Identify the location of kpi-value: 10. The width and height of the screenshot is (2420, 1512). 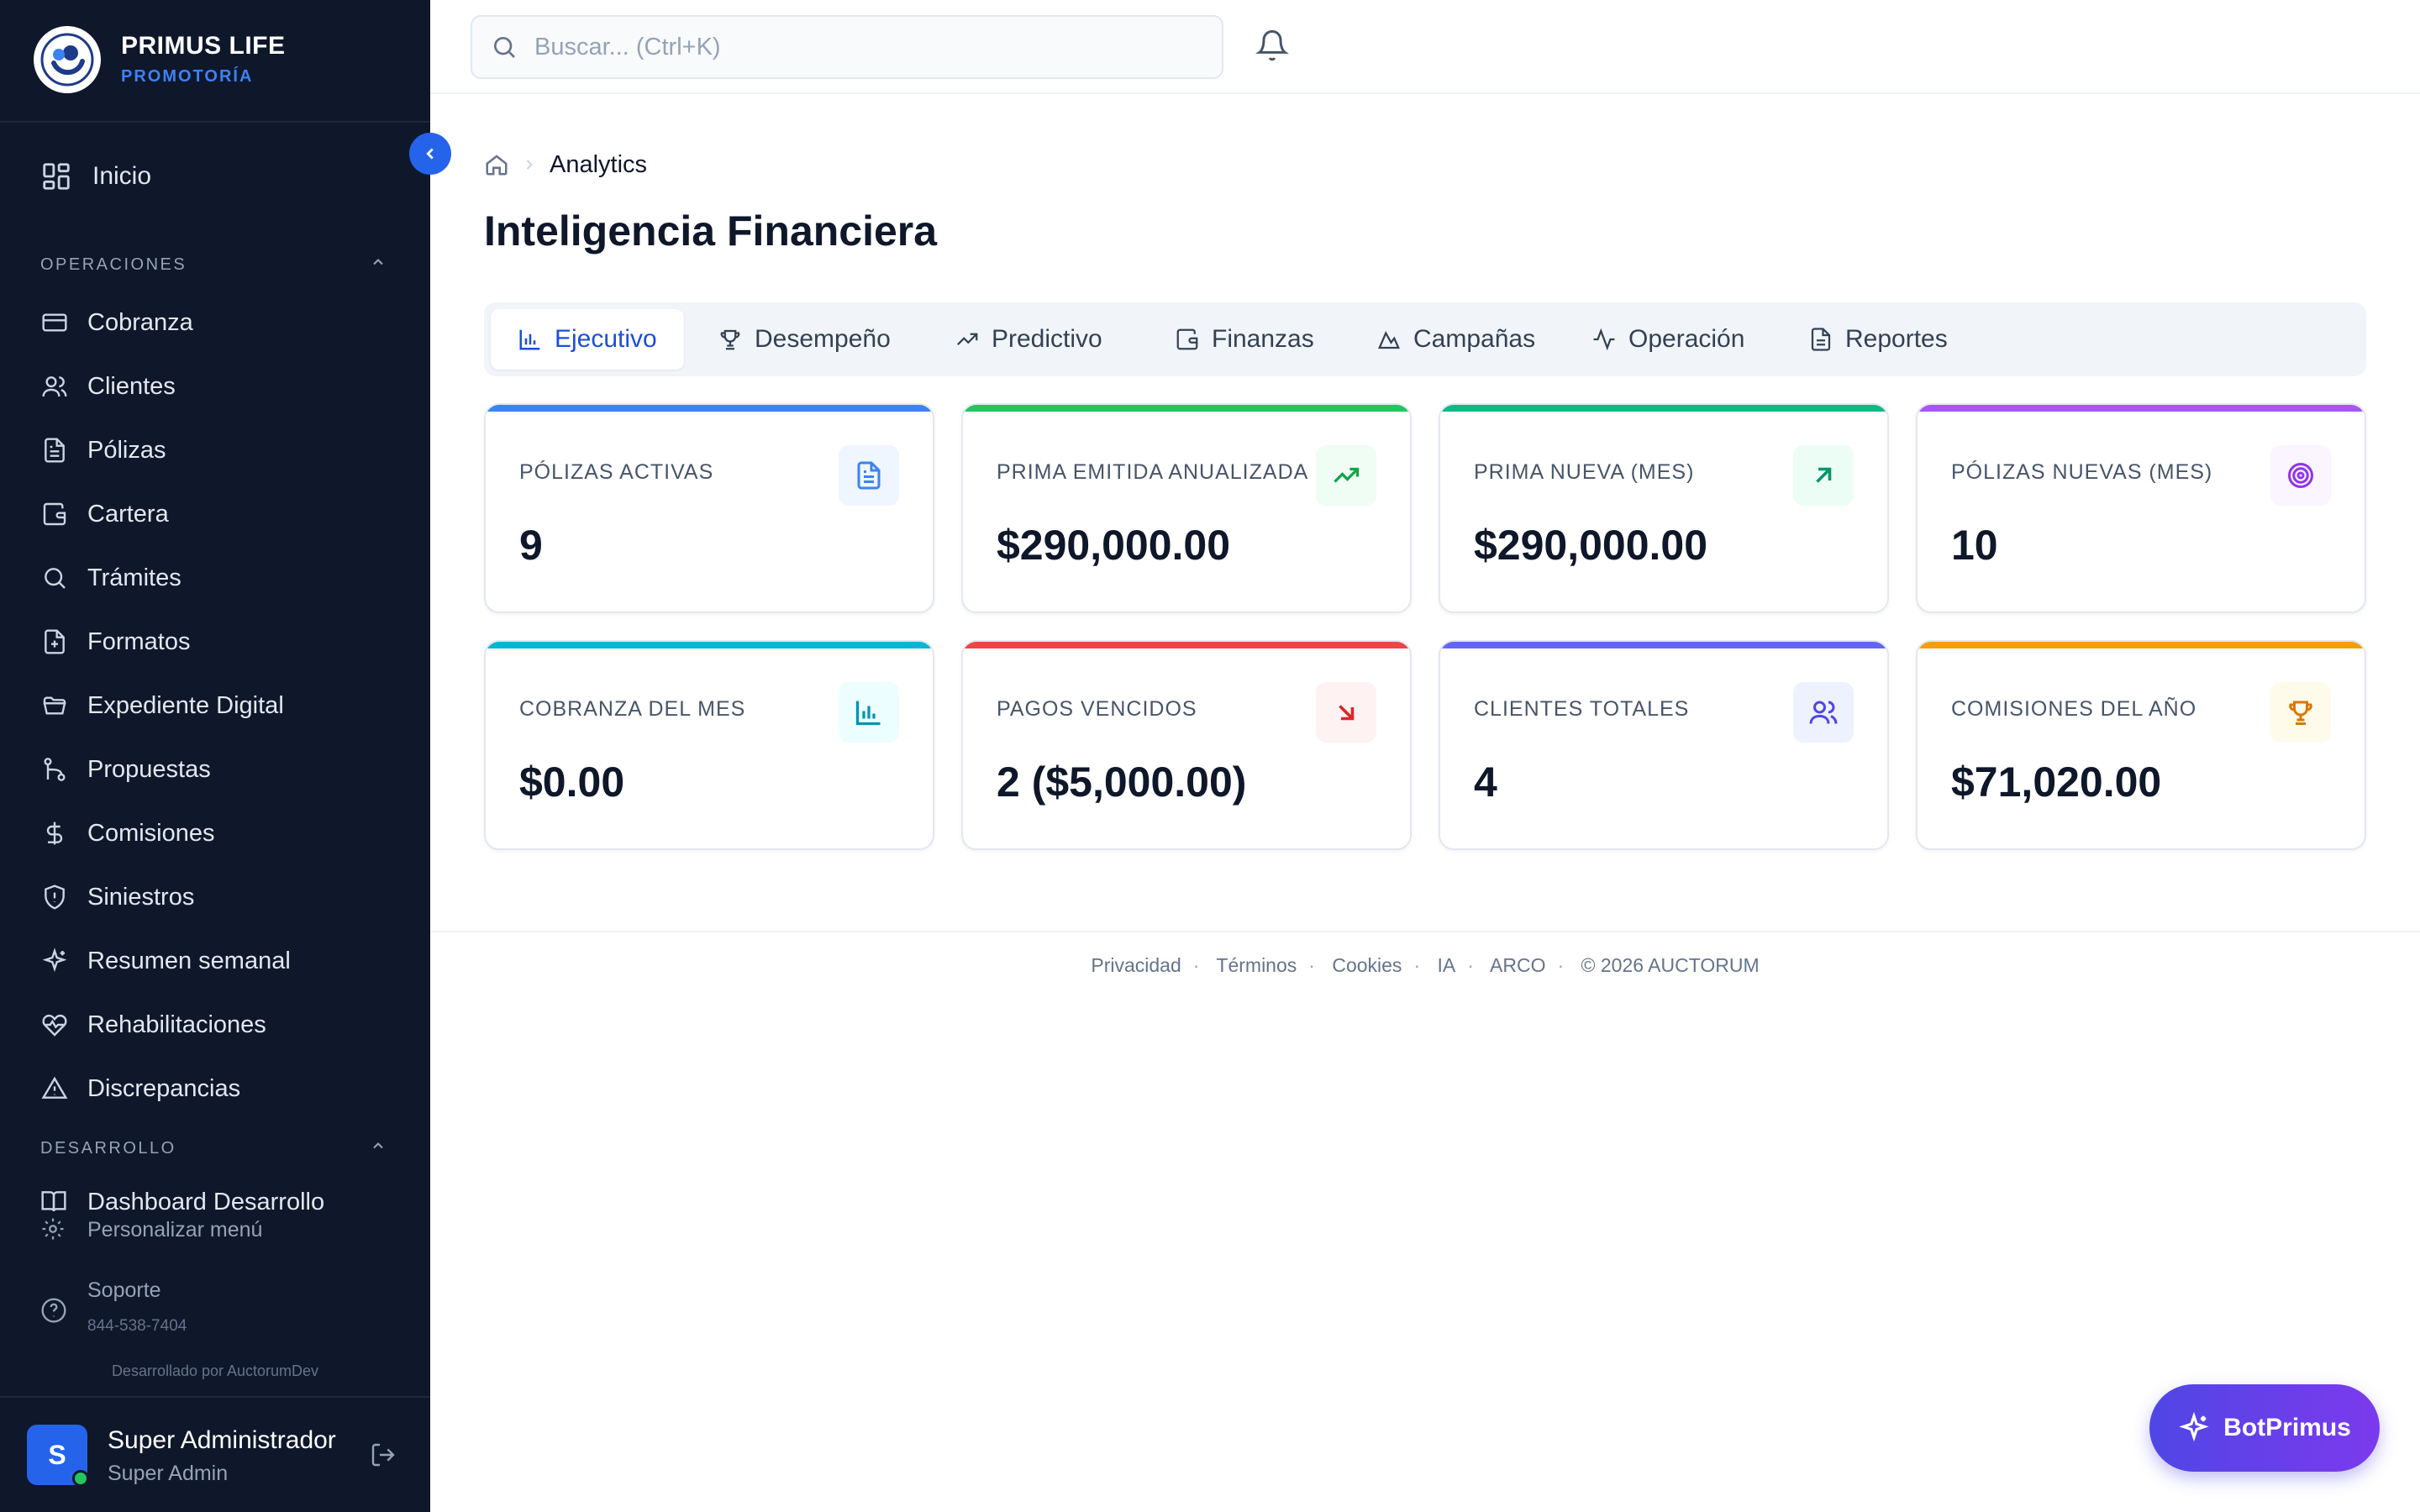
(1975, 545).